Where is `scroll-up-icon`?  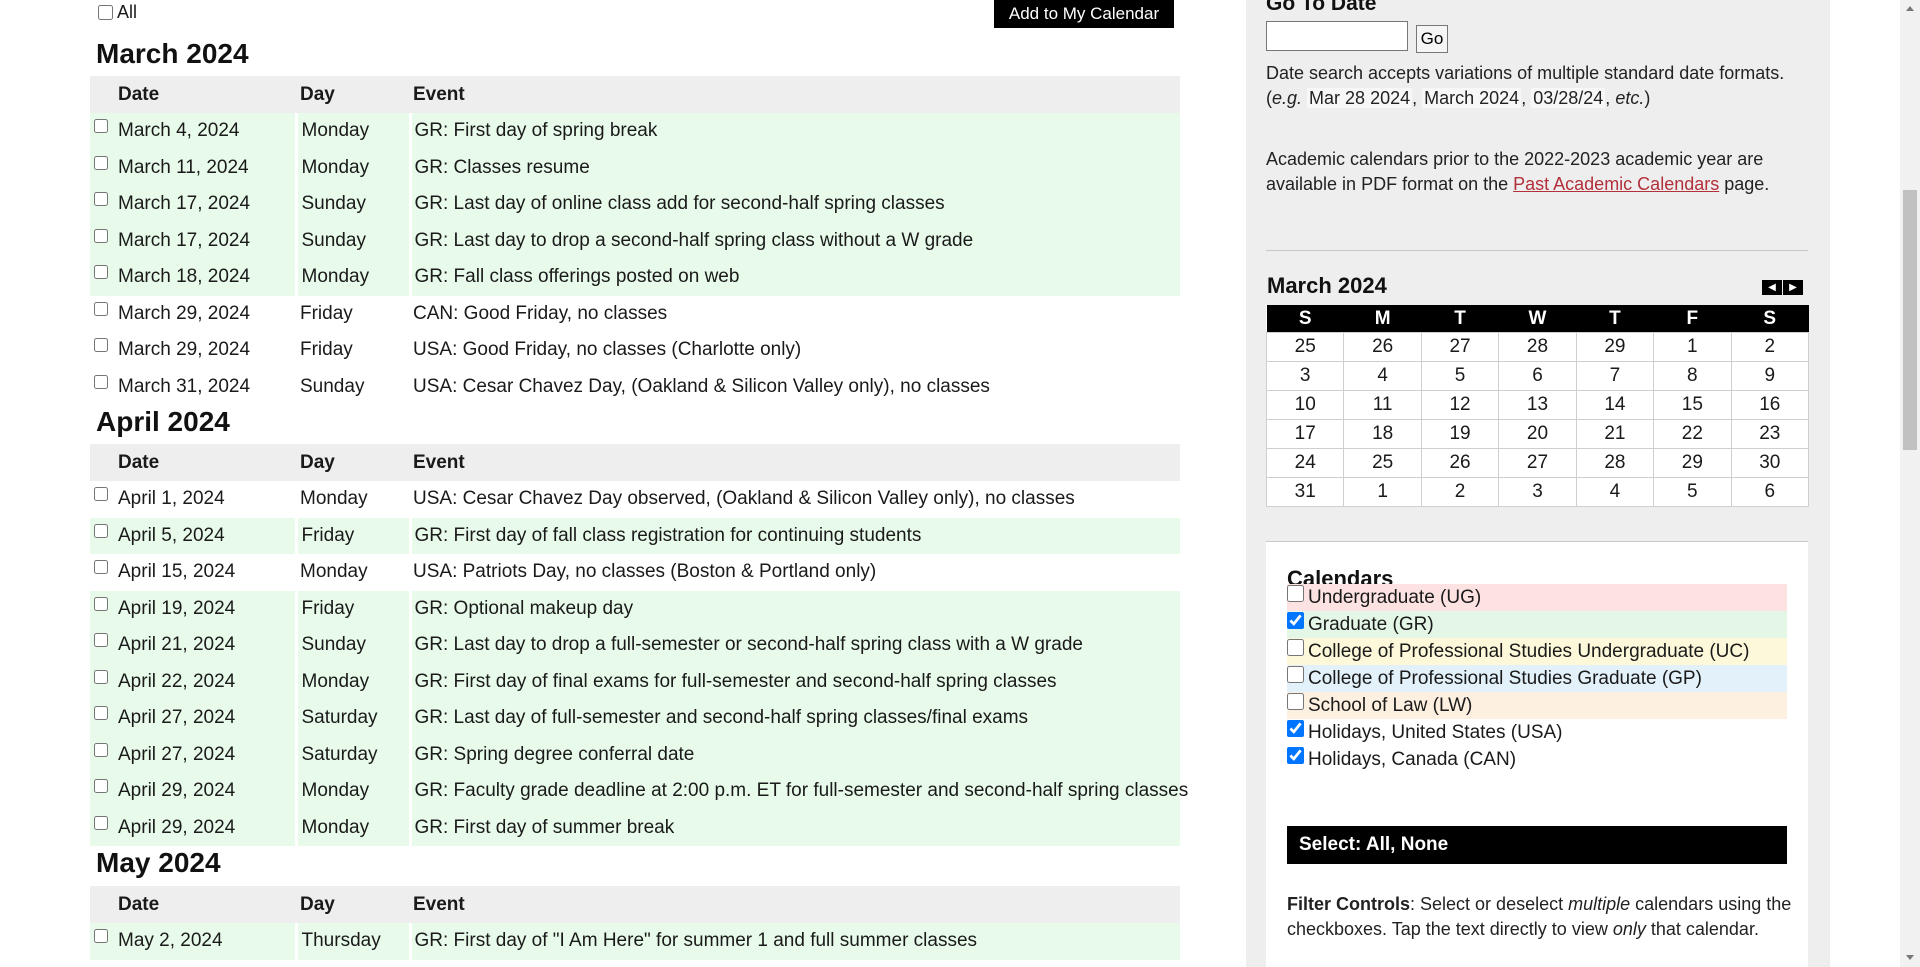 scroll-up-icon is located at coordinates (1910, 8).